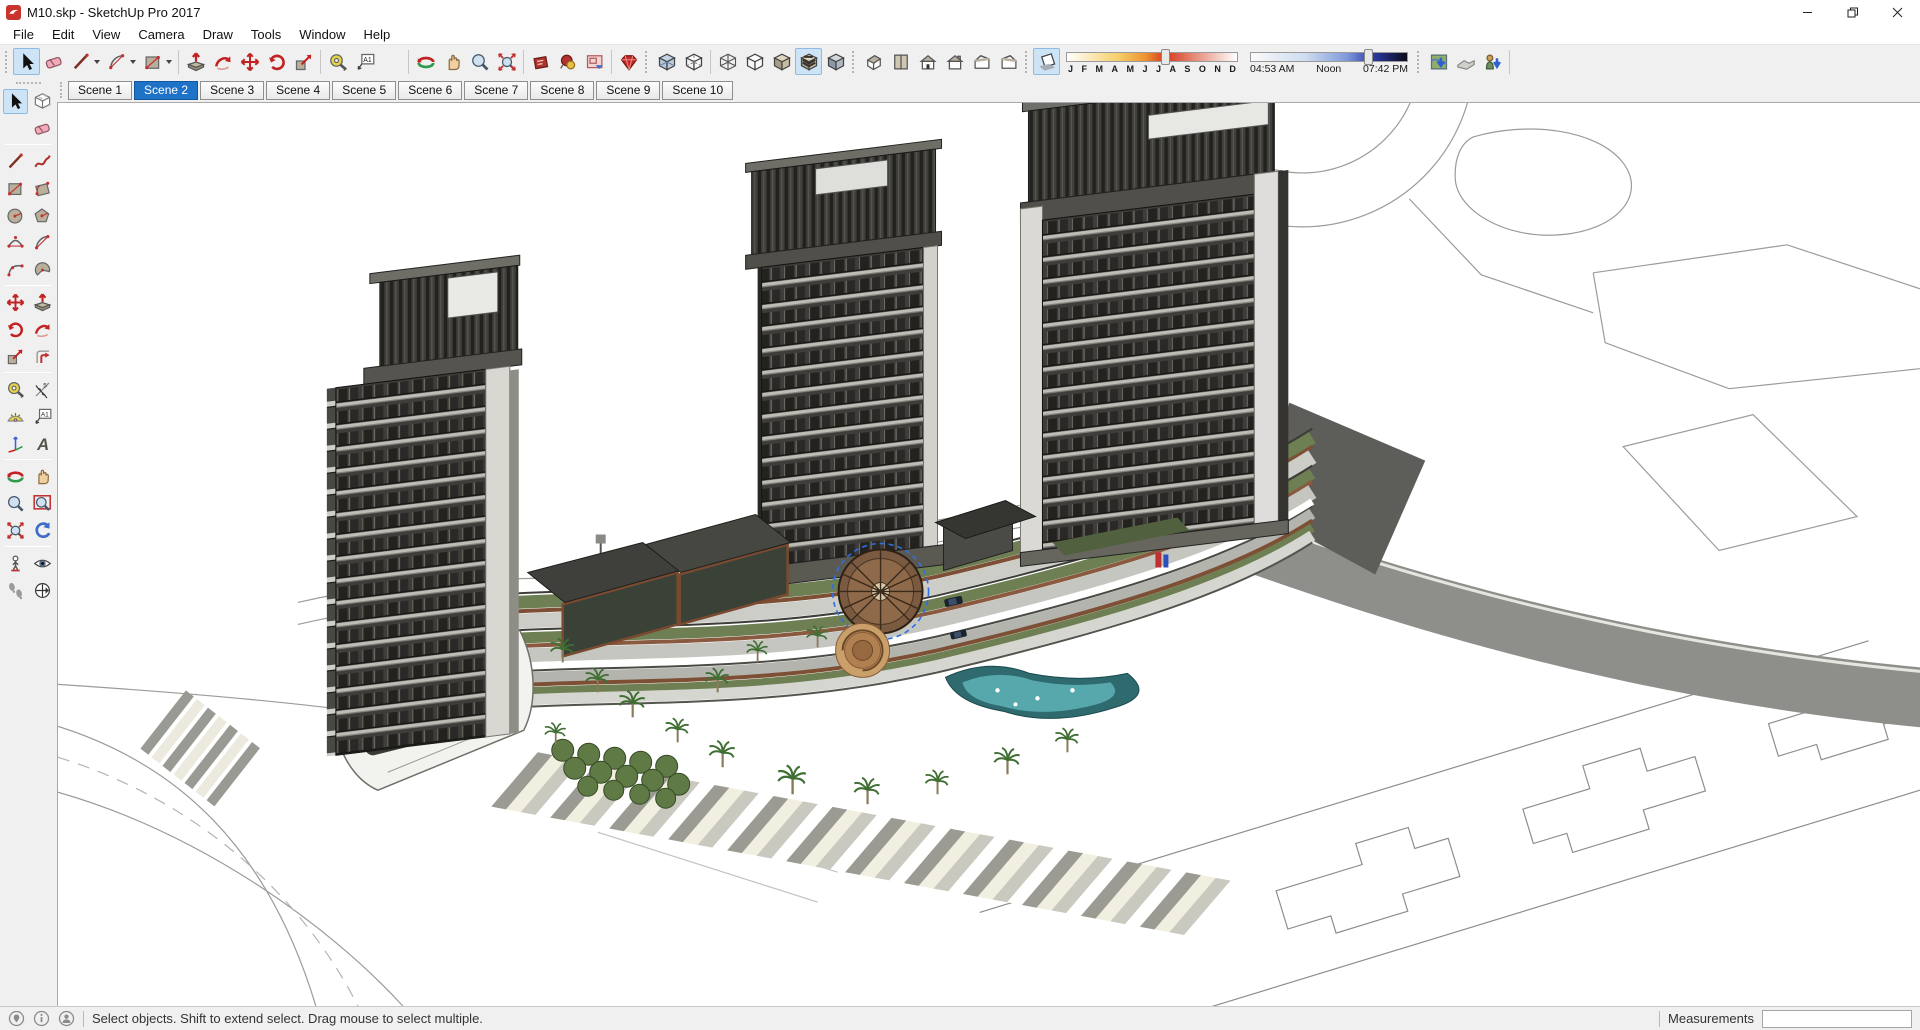  What do you see at coordinates (97, 61) in the screenshot?
I see `line-dropdown-arrow` at bounding box center [97, 61].